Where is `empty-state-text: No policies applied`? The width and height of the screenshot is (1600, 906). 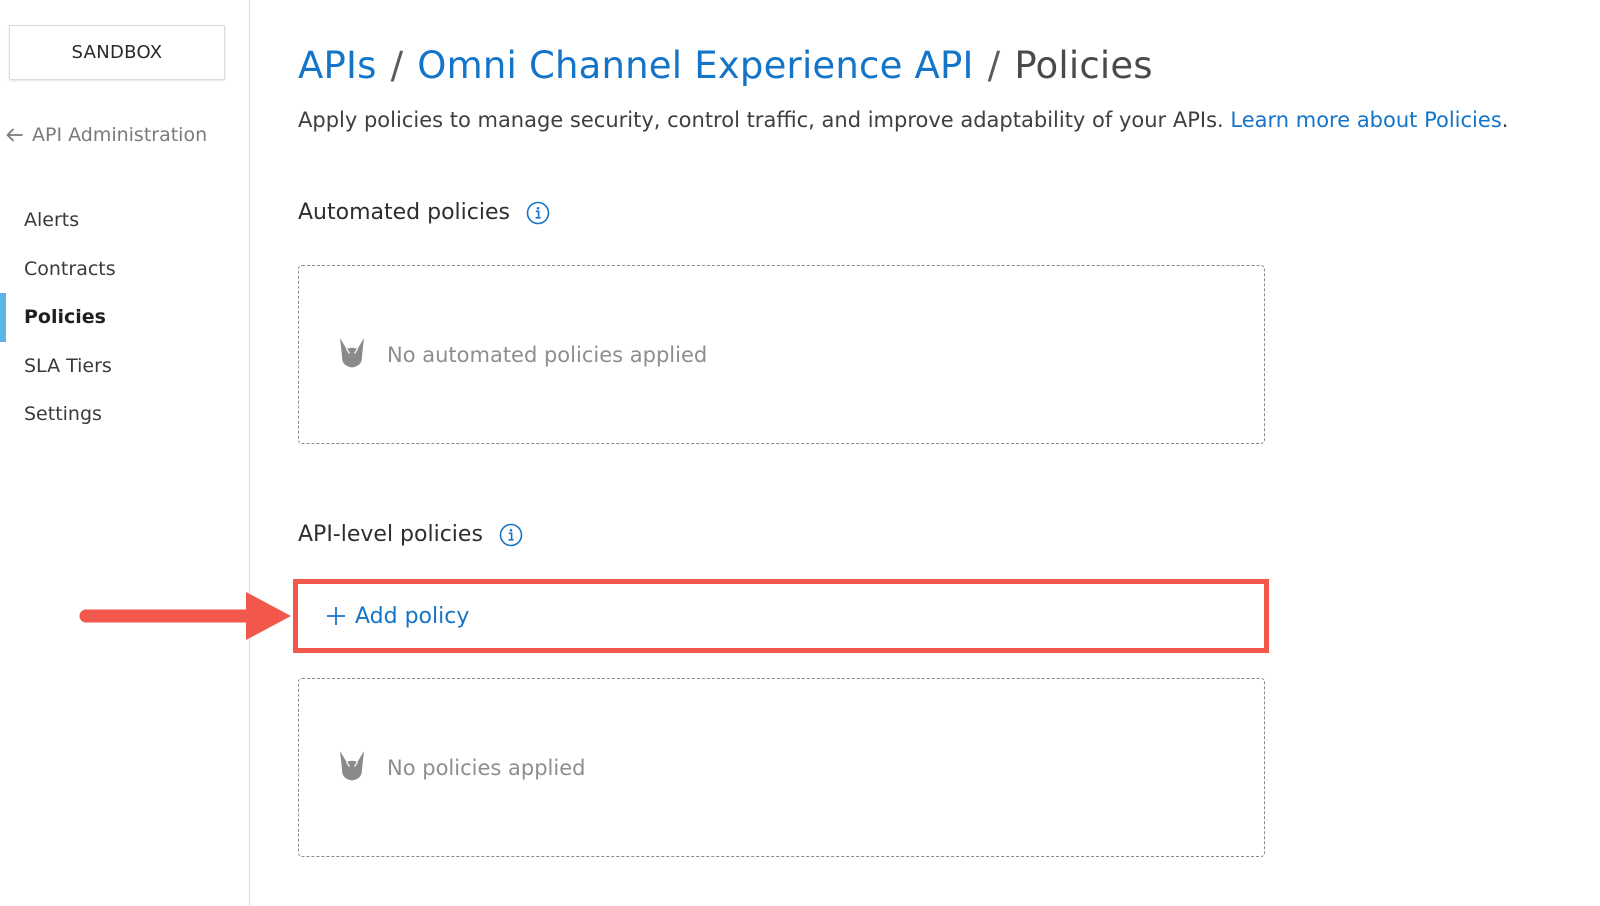 empty-state-text: No policies applied is located at coordinates (486, 767).